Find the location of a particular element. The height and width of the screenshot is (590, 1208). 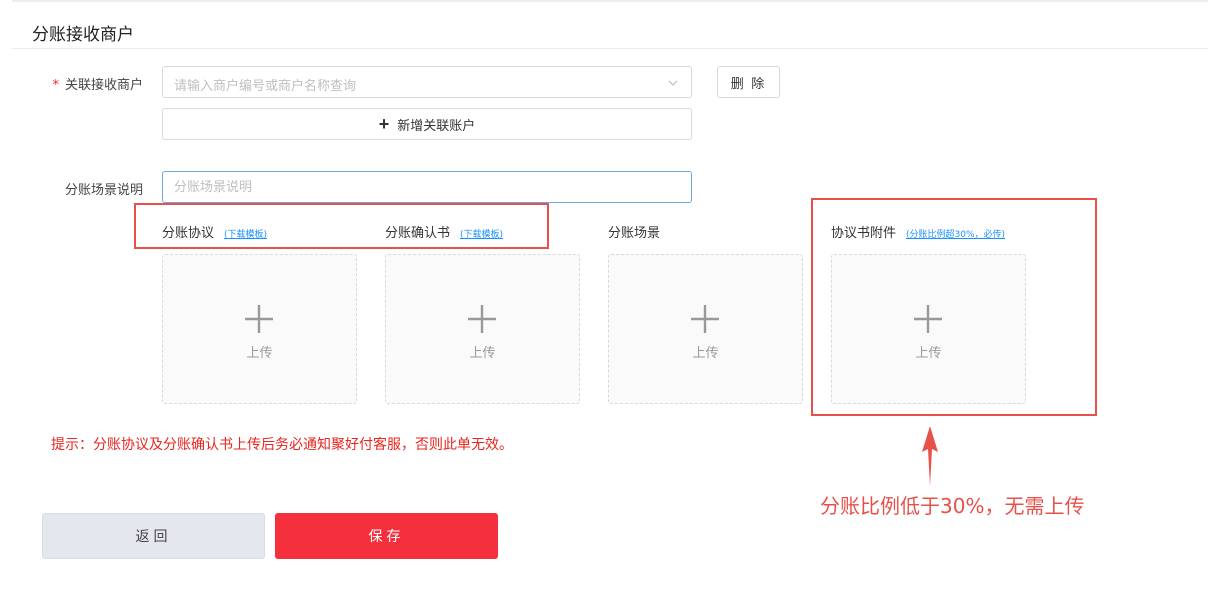

upload-agreement-box: 上传 is located at coordinates (259, 329).